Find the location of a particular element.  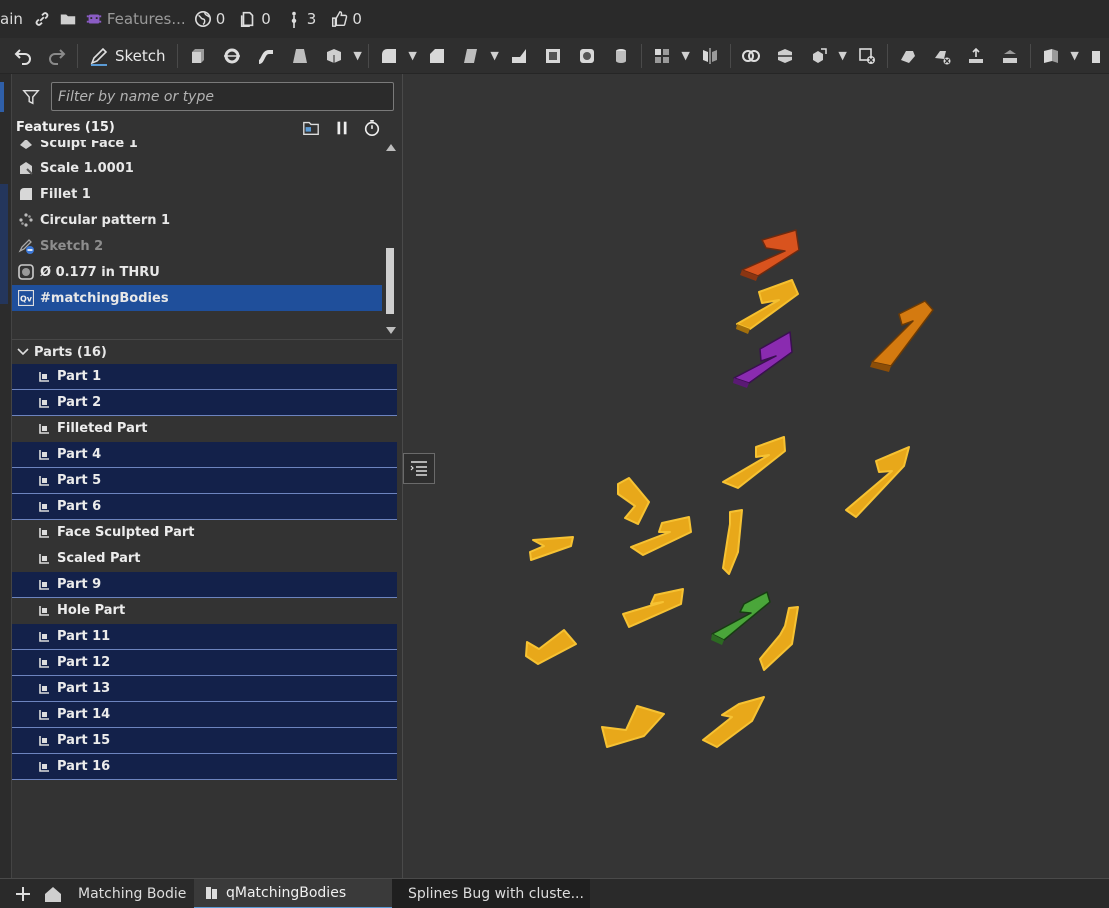

extrude-button is located at coordinates (198, 55).